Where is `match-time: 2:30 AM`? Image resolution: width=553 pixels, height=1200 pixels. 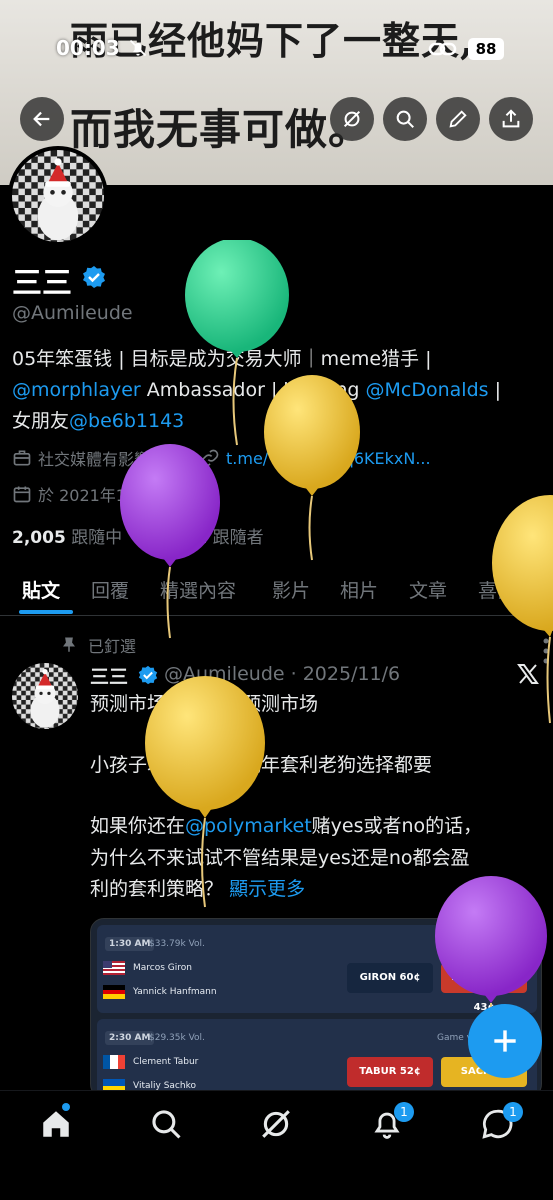 match-time: 2:30 AM is located at coordinates (130, 1038).